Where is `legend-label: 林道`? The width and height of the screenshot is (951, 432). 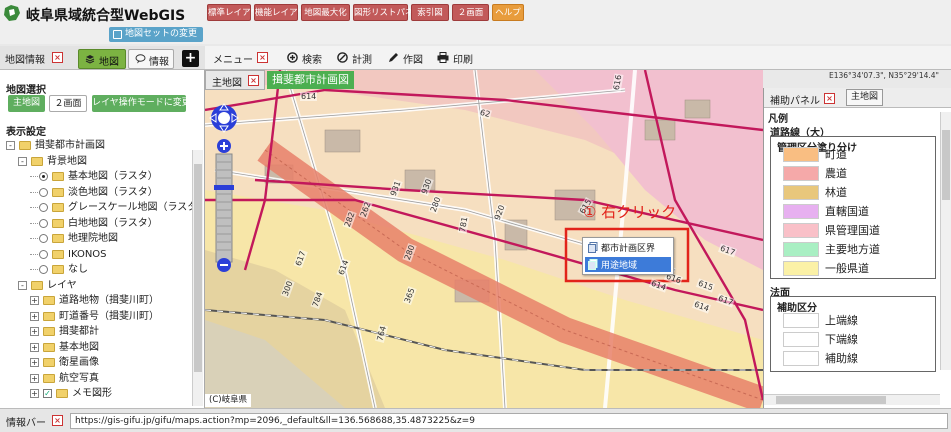 legend-label: 林道 is located at coordinates (836, 192).